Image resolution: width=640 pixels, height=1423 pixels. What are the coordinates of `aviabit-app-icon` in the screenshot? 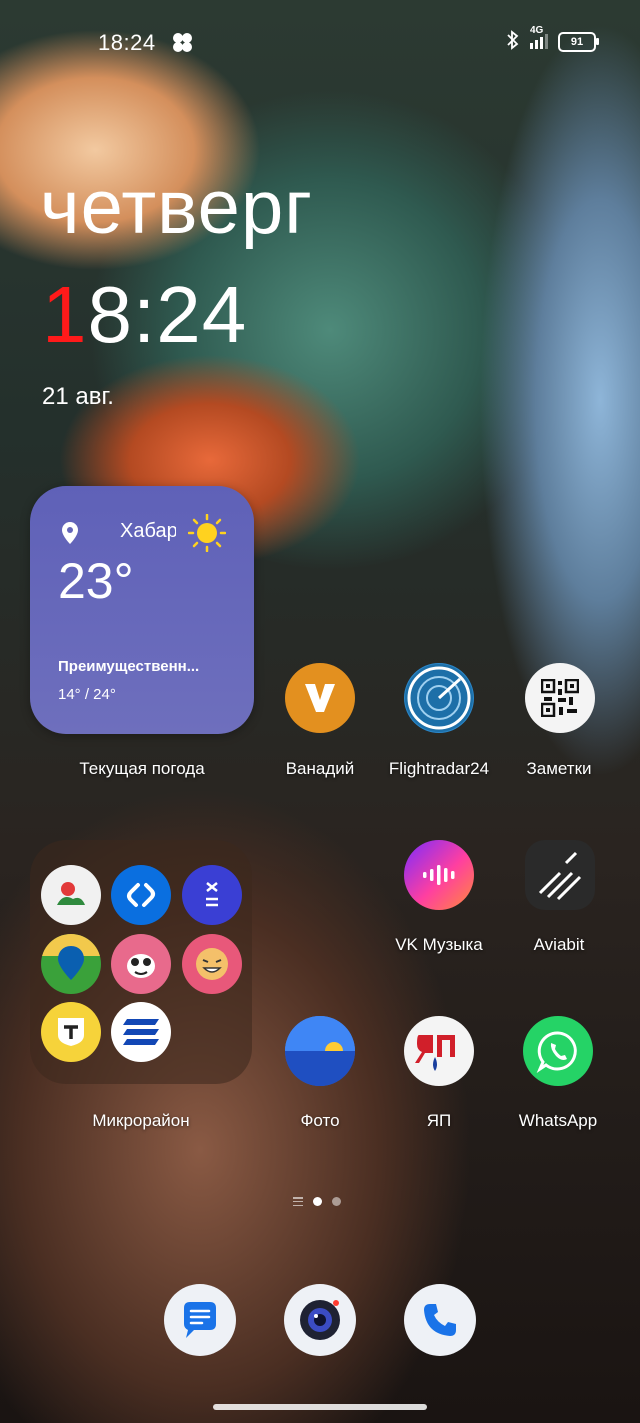 It's located at (560, 875).